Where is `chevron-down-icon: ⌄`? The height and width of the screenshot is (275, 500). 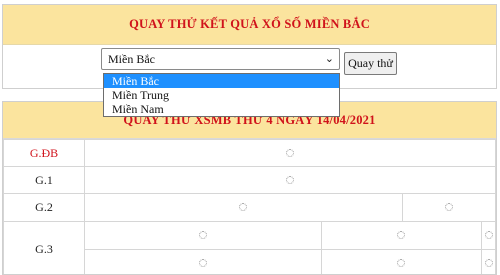
chevron-down-icon: ⌄ is located at coordinates (329, 58).